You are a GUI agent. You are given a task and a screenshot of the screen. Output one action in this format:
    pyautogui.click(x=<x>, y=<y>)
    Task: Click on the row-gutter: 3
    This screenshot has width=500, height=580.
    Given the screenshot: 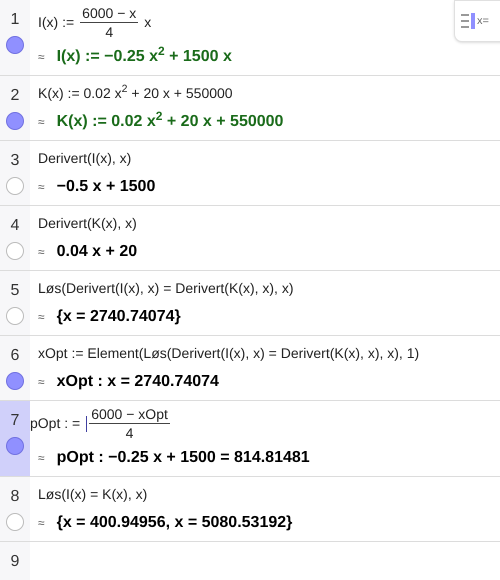 What is the action you would take?
    pyautogui.click(x=15, y=173)
    